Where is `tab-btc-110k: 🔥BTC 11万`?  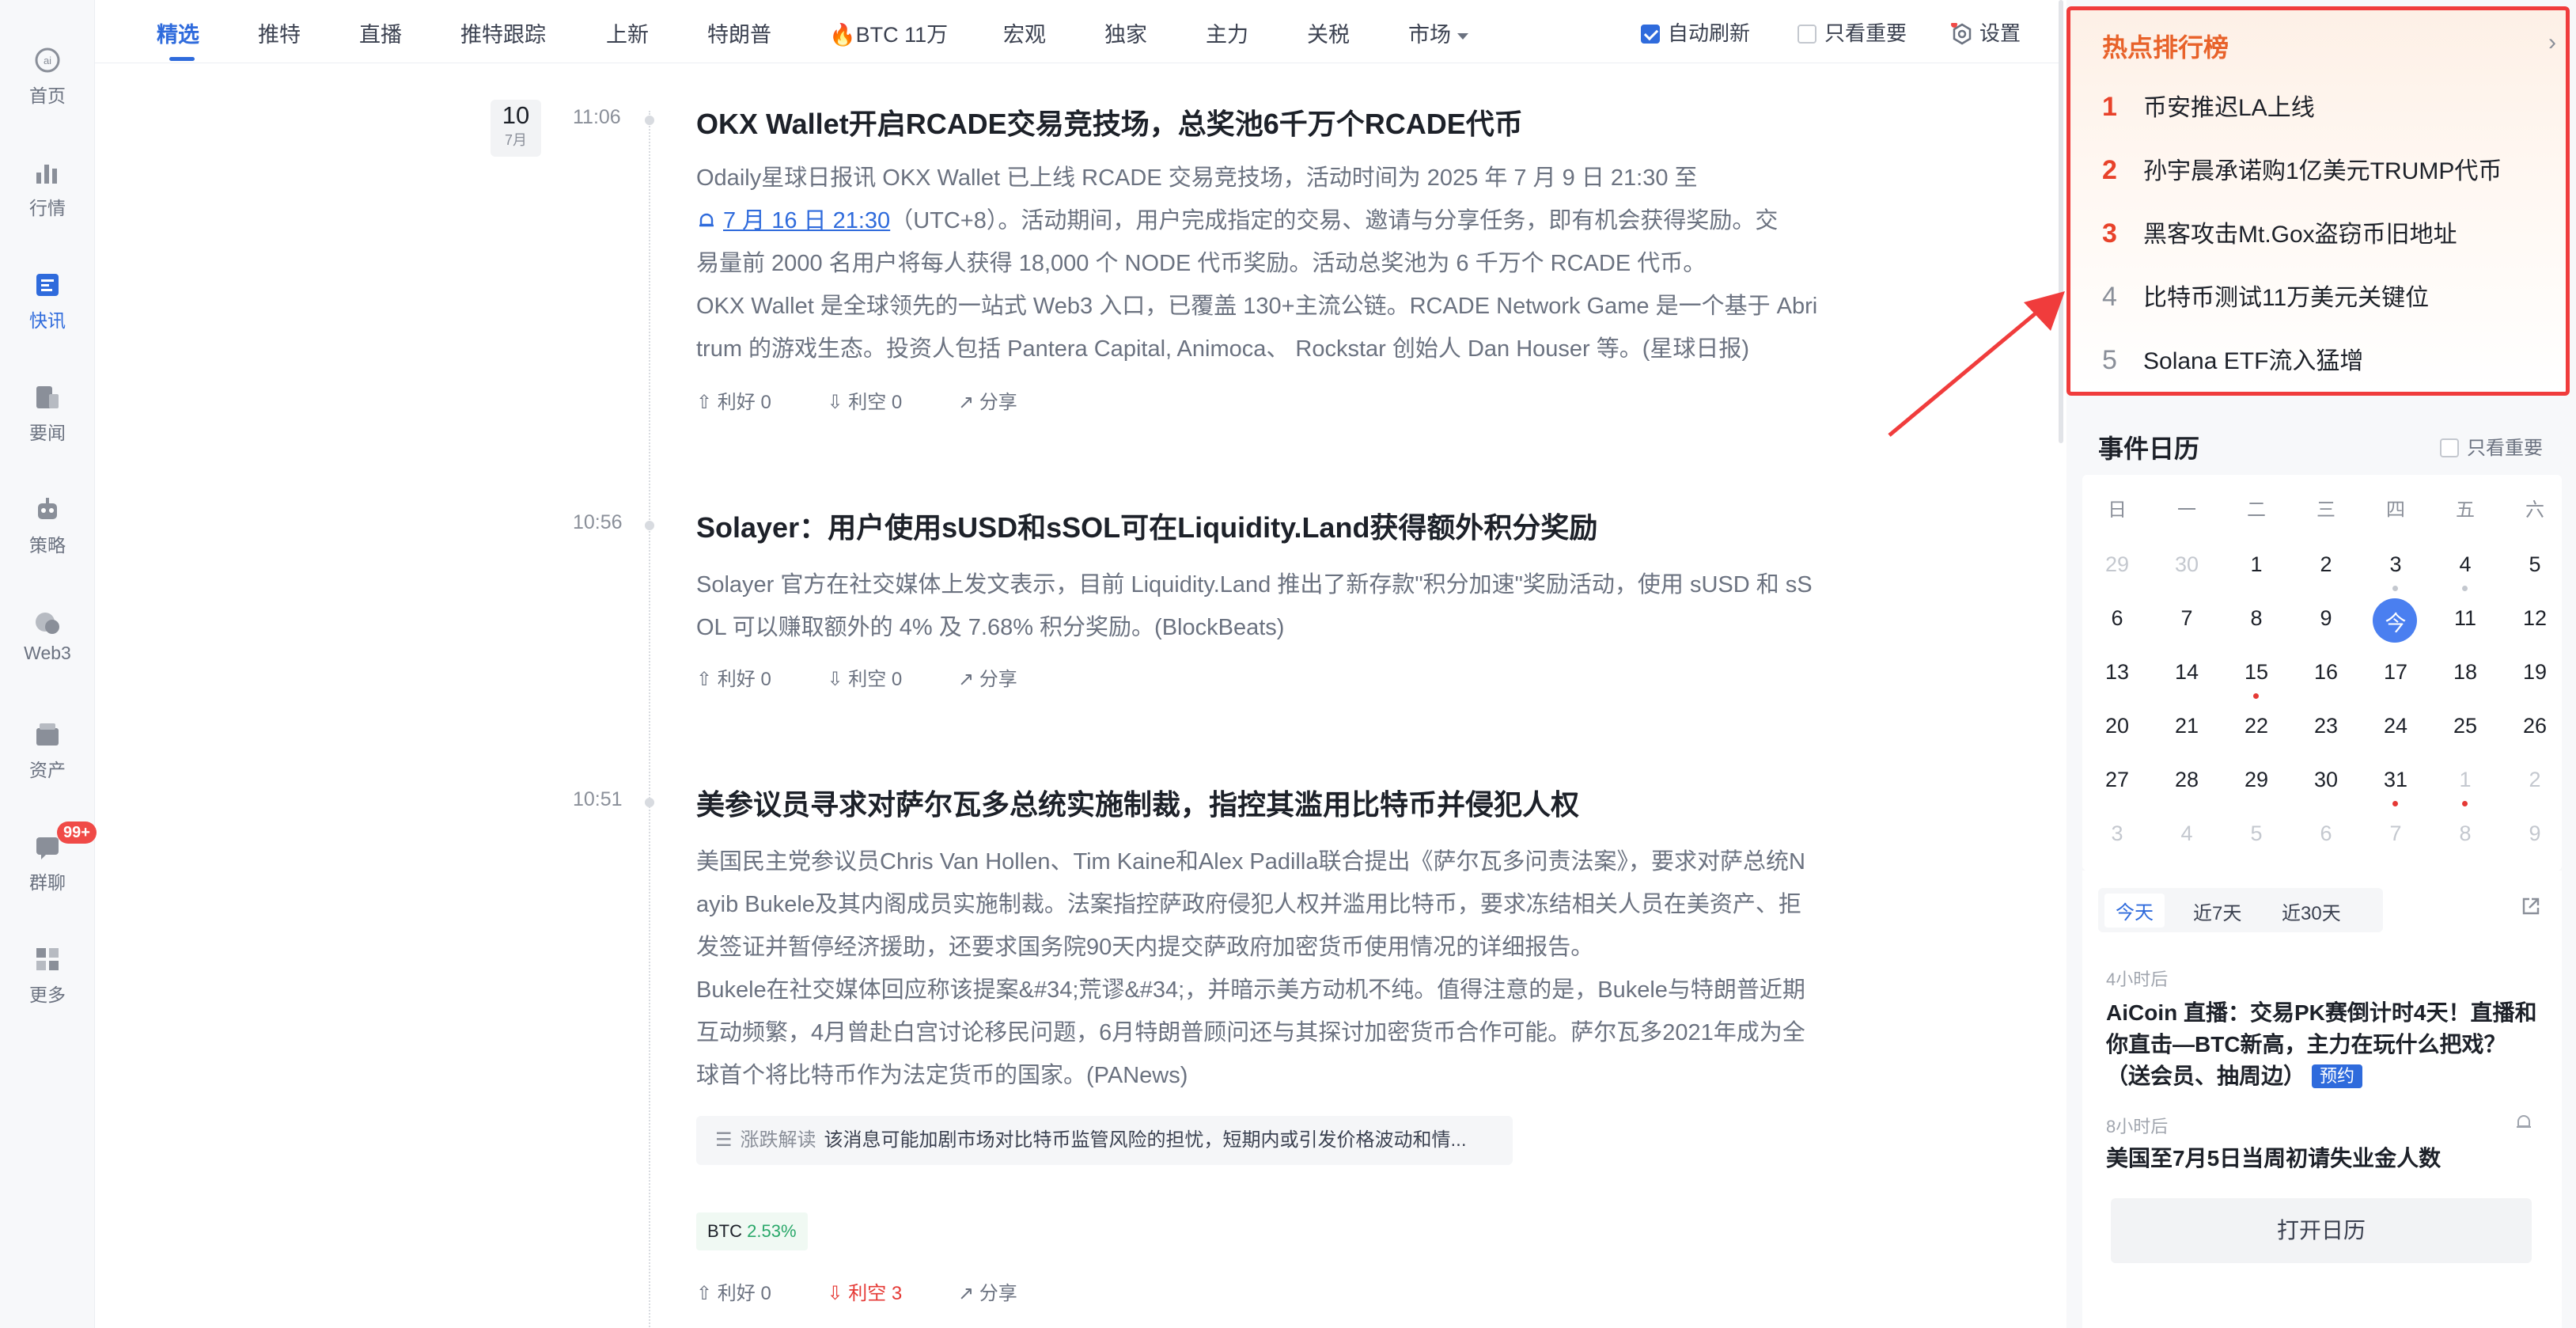
tab-btc-110k: 🔥BTC 11万 is located at coordinates (888, 32).